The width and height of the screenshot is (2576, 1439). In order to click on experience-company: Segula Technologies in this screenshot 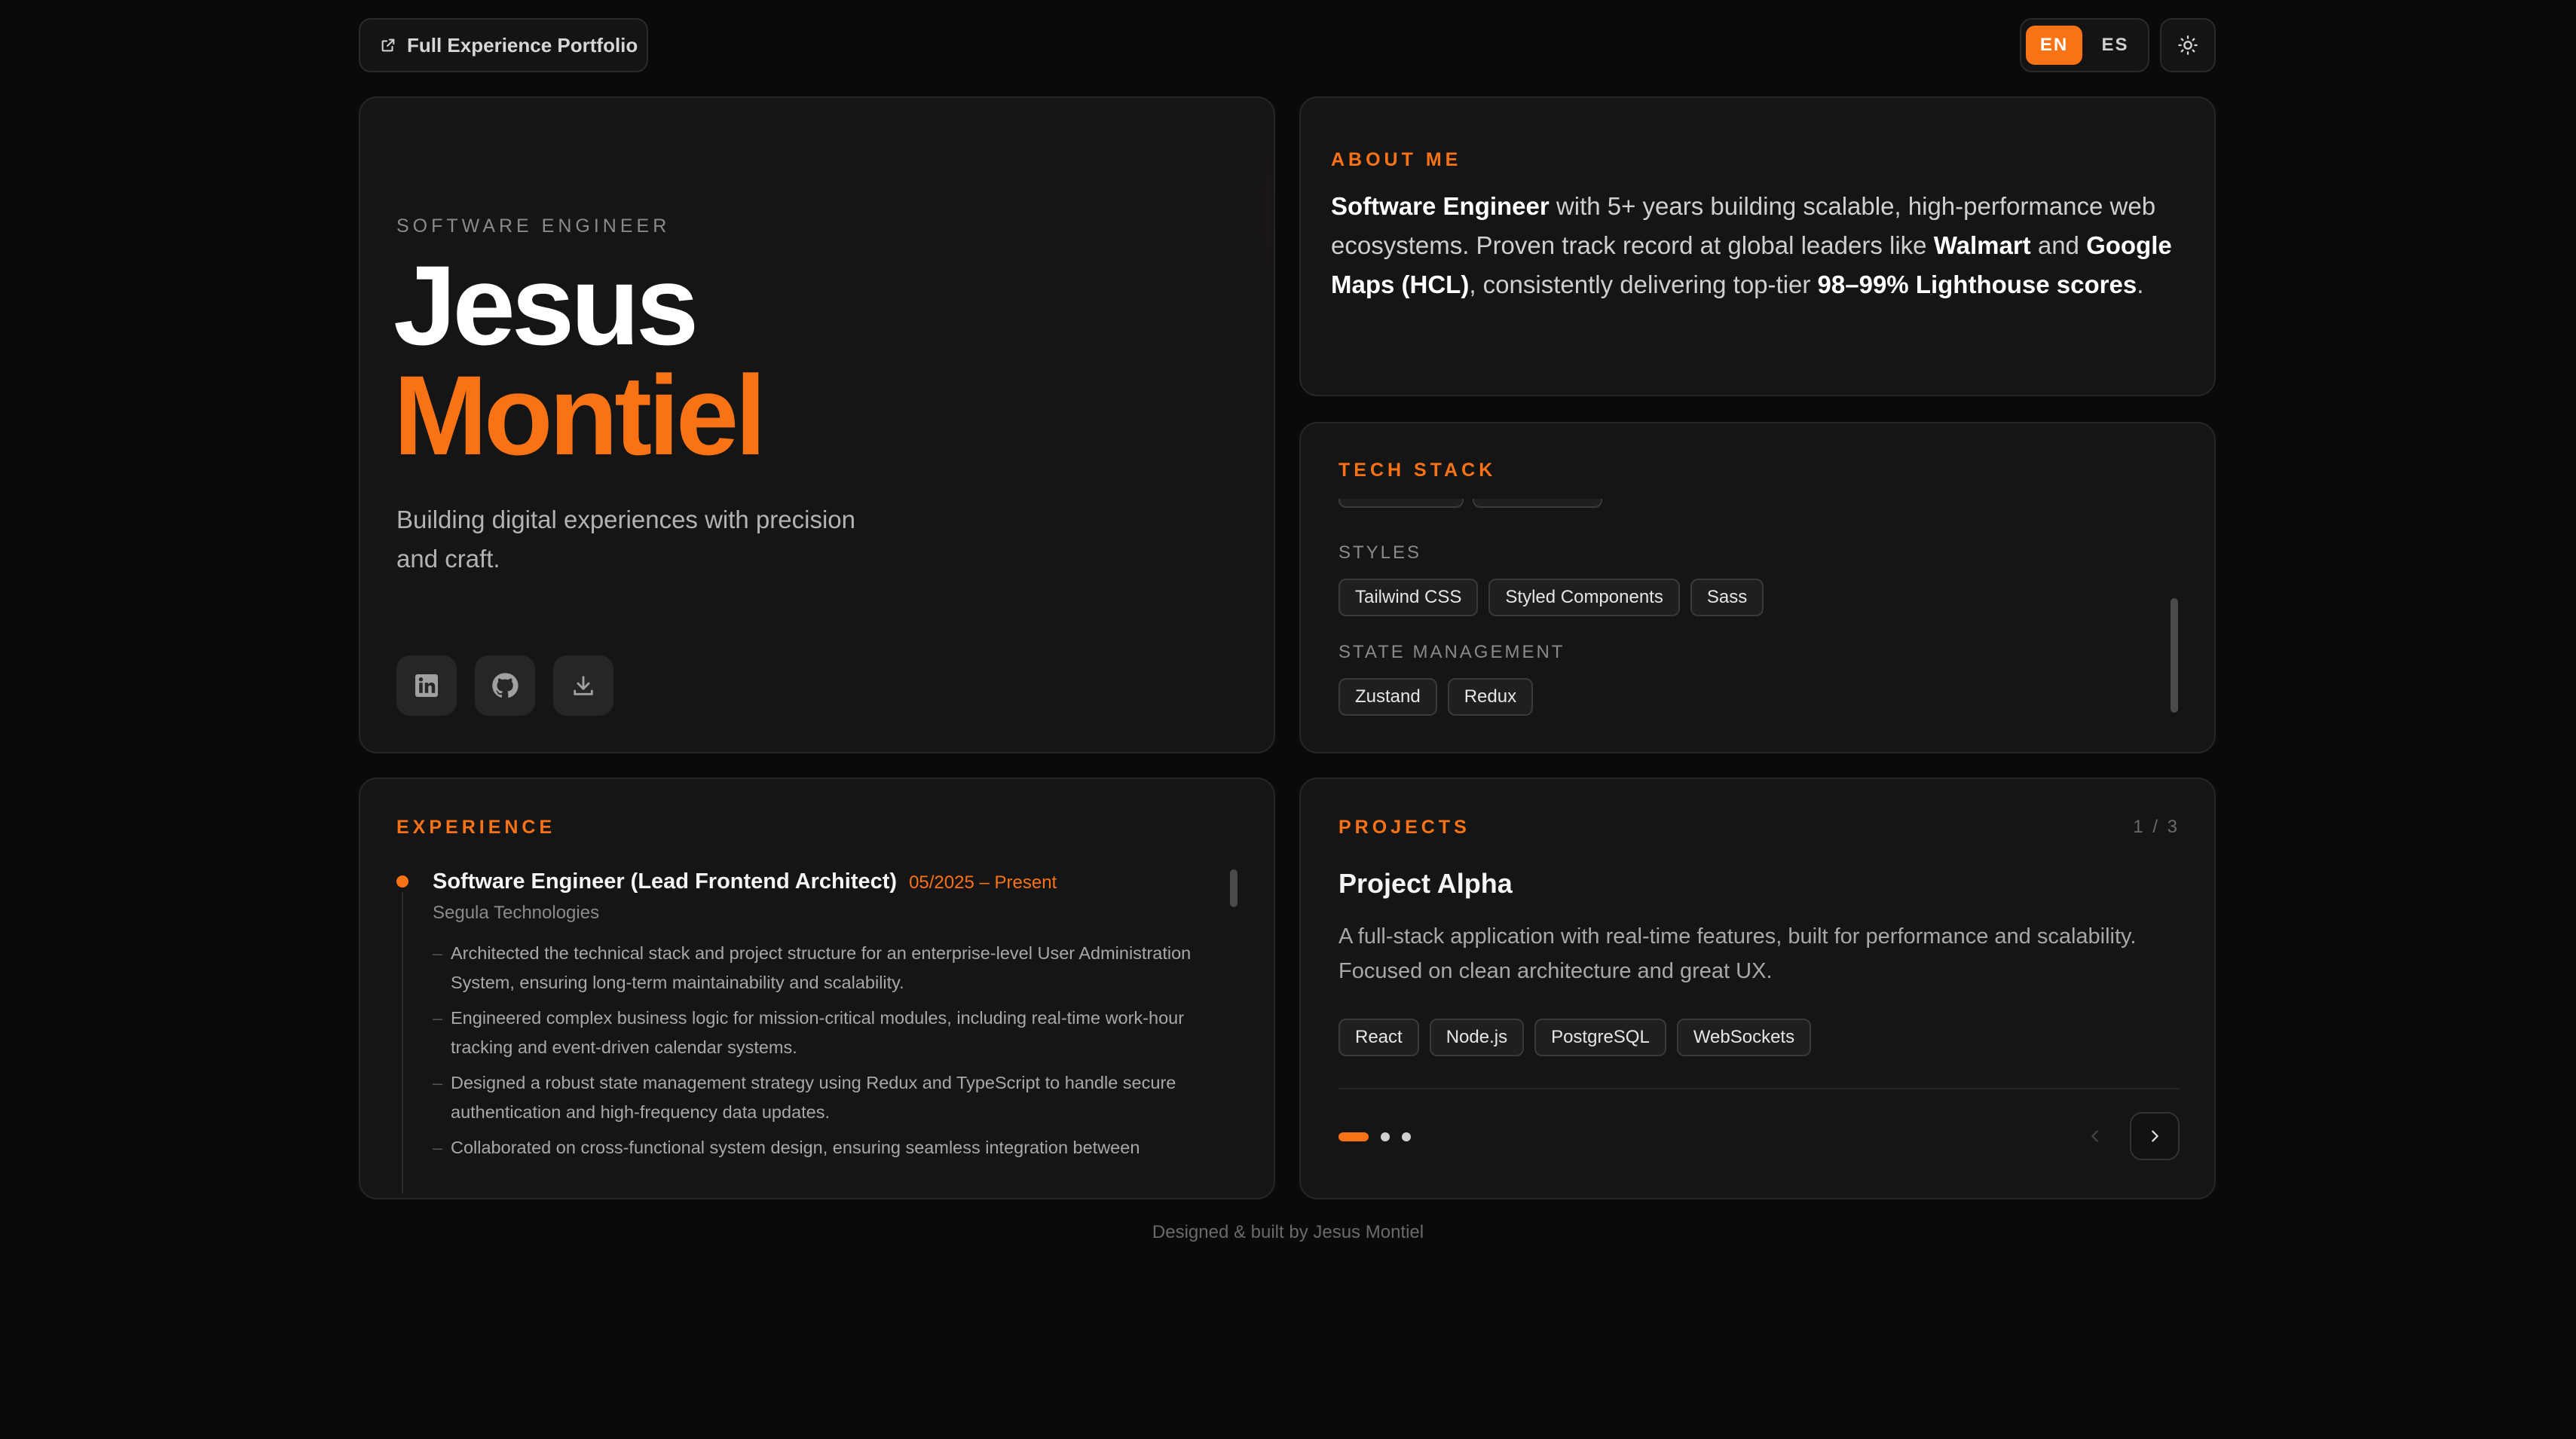, I will do `click(516, 913)`.